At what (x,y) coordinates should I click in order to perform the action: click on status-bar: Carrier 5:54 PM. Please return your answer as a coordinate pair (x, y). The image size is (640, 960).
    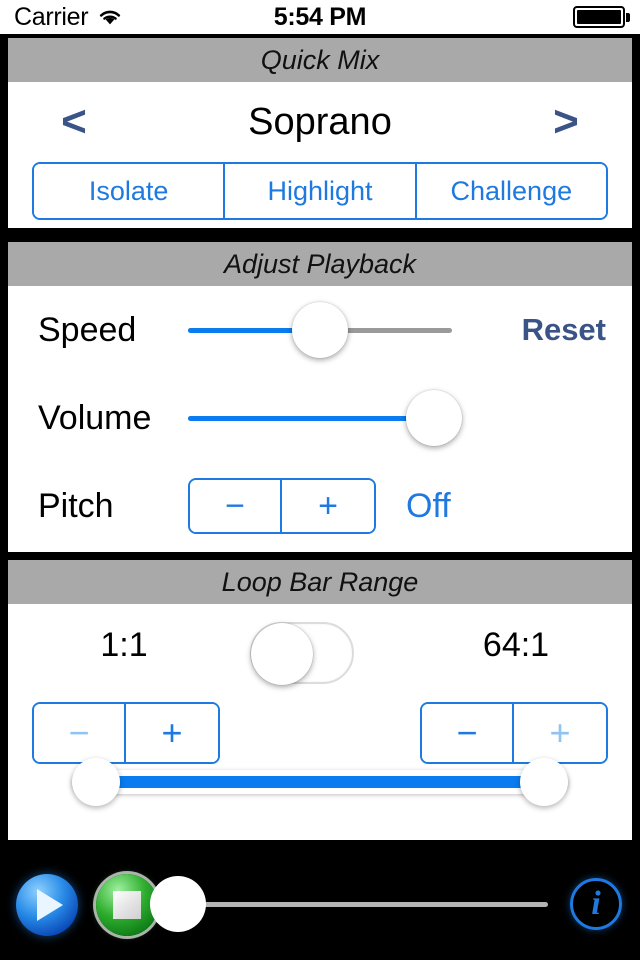
    Looking at the image, I should click on (320, 17).